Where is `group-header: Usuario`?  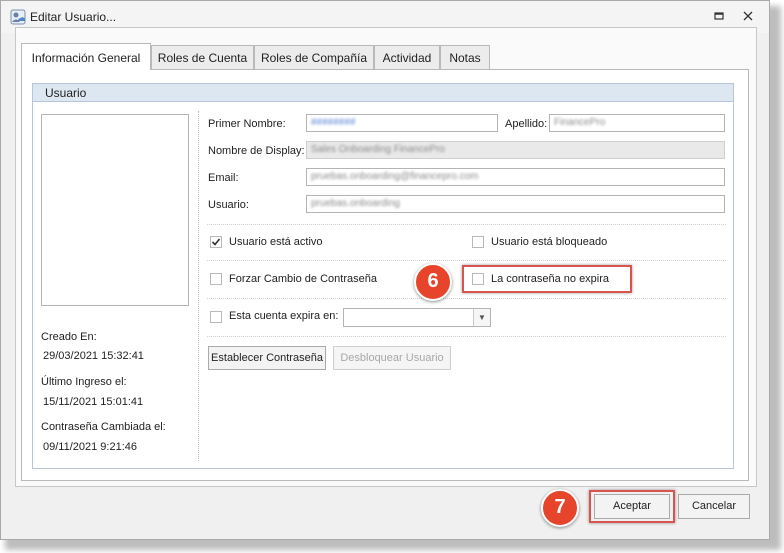
group-header: Usuario is located at coordinates (383, 93).